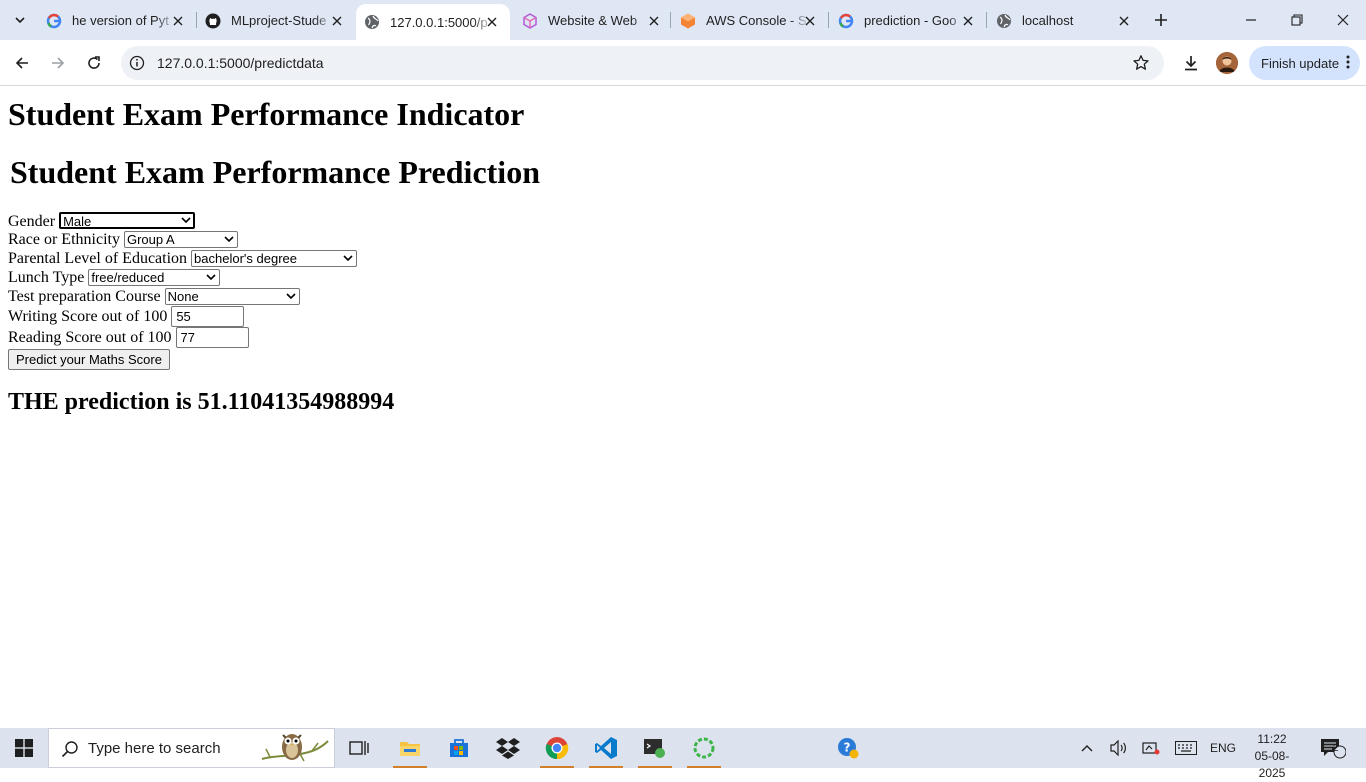  What do you see at coordinates (240, 63) in the screenshot?
I see `url-text: 127.0.0.1:5000/predictdata` at bounding box center [240, 63].